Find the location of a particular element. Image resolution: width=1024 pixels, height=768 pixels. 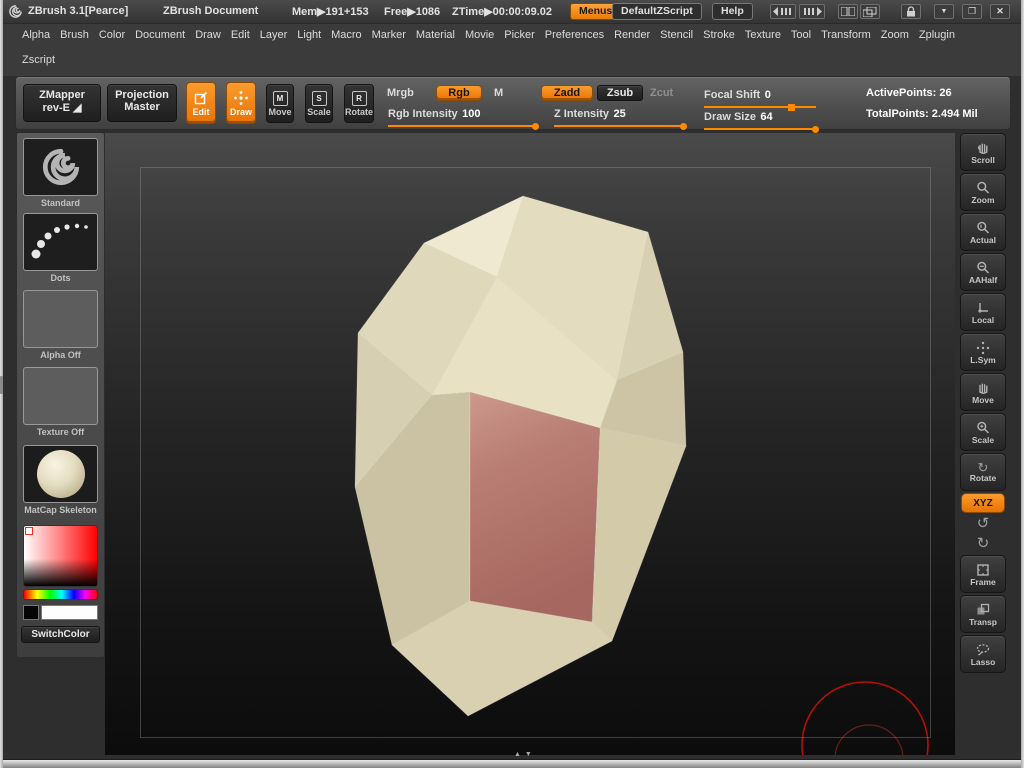

menu-item-zscript: Zscript is located at coordinates (38, 60).